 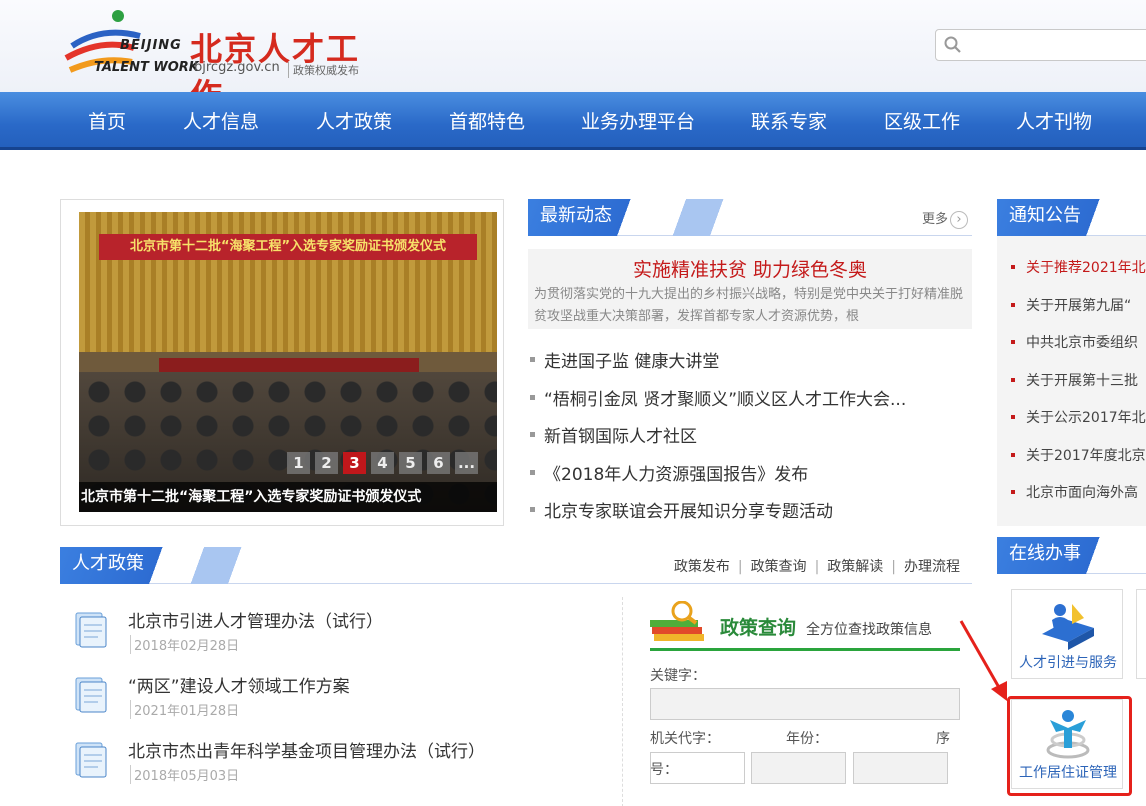 What do you see at coordinates (354, 463) in the screenshot?
I see `slide-page-3: 3` at bounding box center [354, 463].